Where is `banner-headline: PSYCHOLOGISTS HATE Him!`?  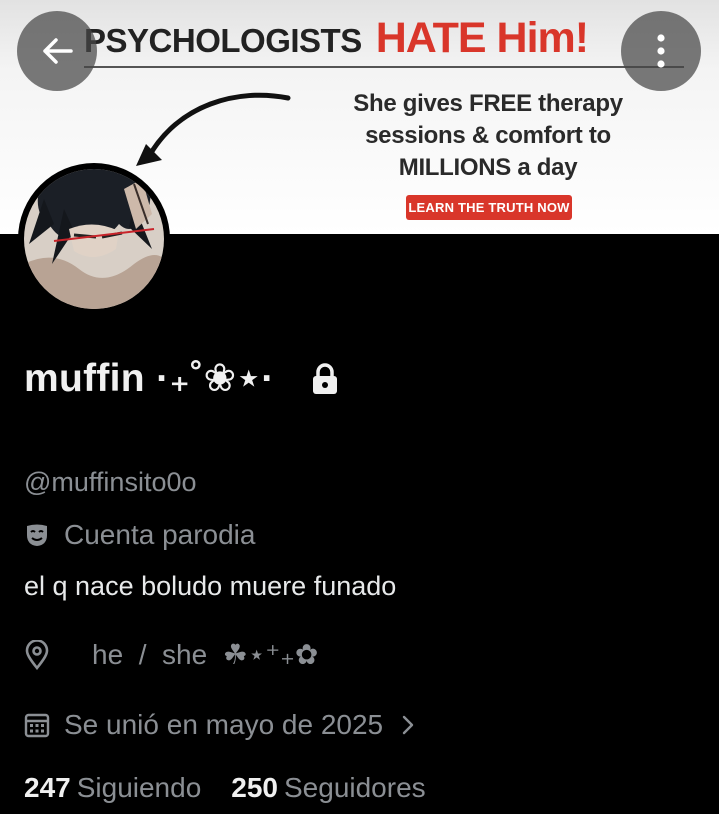
banner-headline: PSYCHOLOGISTS HATE Him! is located at coordinates (336, 38).